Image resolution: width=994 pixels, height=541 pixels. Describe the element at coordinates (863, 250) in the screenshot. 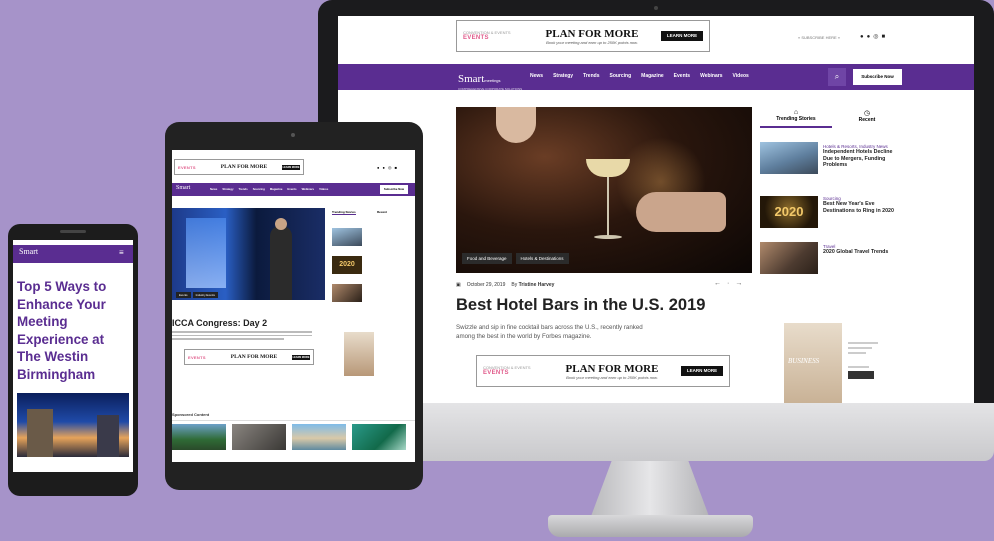

I see `sidebar-item: Travel 2020 Global Travel Trends` at that location.